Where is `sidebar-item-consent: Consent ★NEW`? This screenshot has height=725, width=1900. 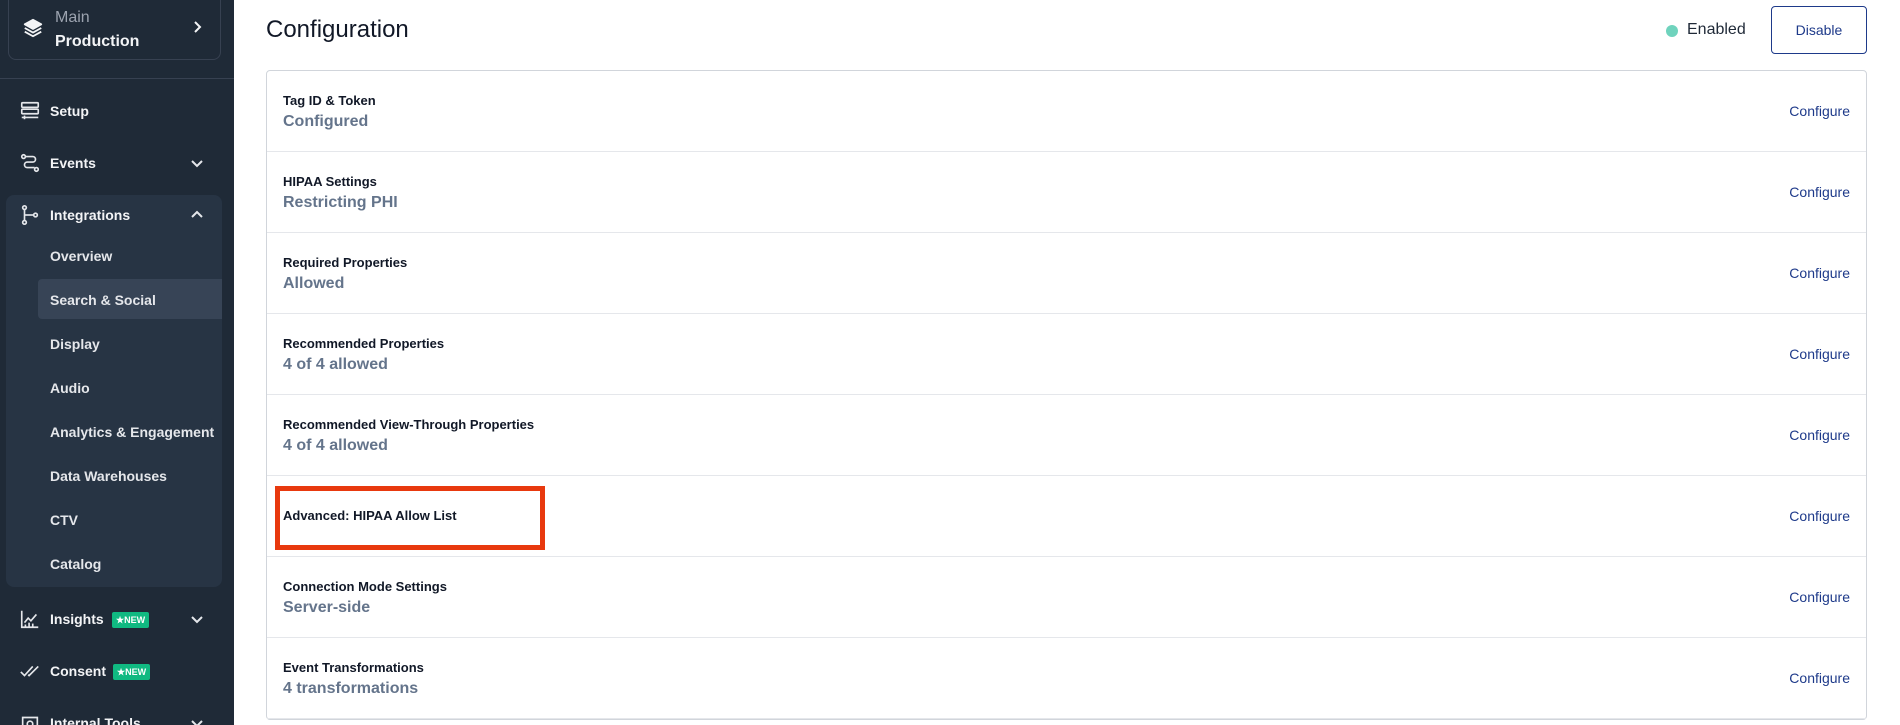
sidebar-item-consent: Consent ★NEW is located at coordinates (117, 671).